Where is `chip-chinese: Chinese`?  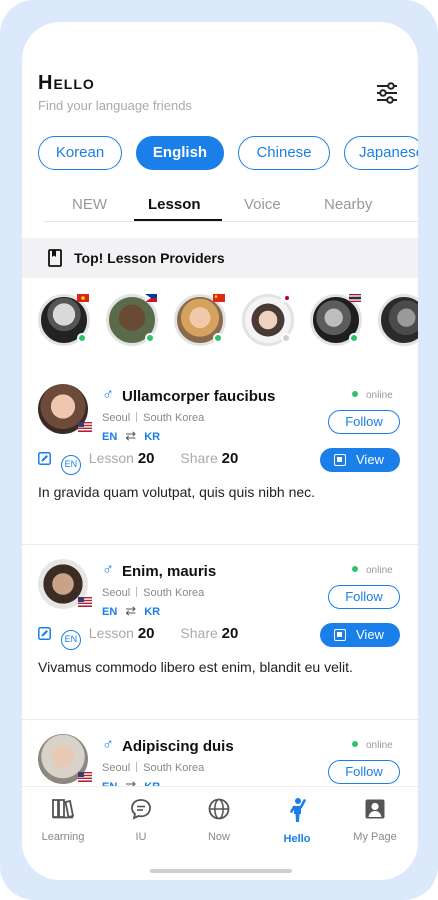
chip-chinese: Chinese is located at coordinates (284, 153).